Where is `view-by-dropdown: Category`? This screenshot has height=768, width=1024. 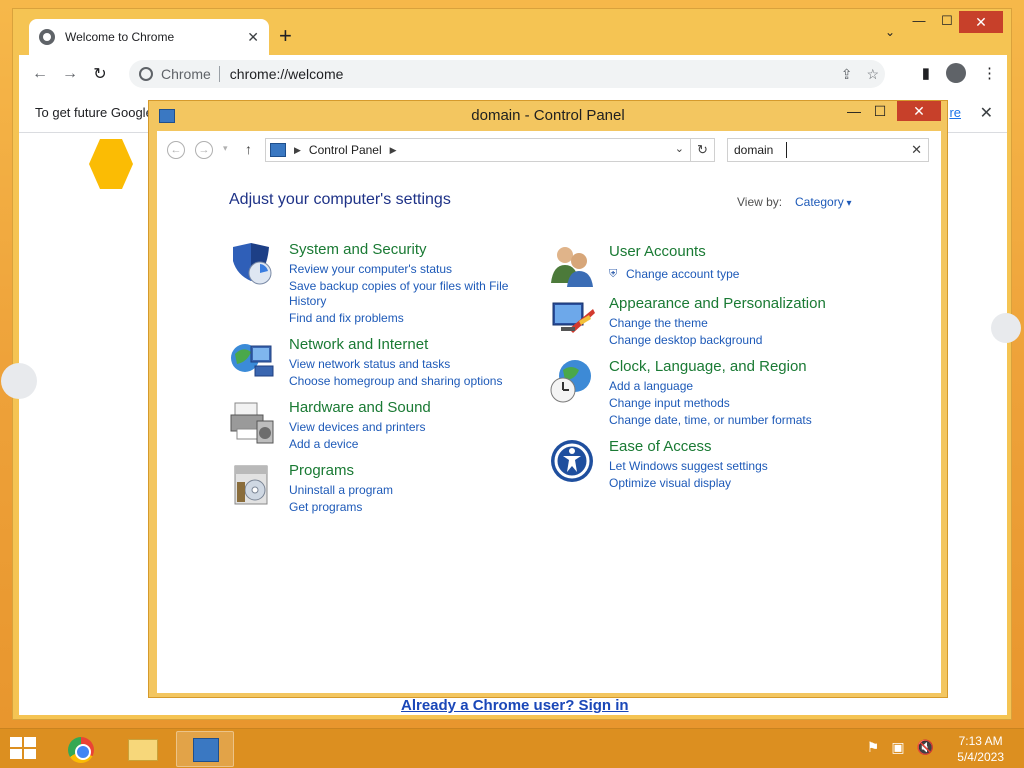 view-by-dropdown: Category is located at coordinates (823, 202).